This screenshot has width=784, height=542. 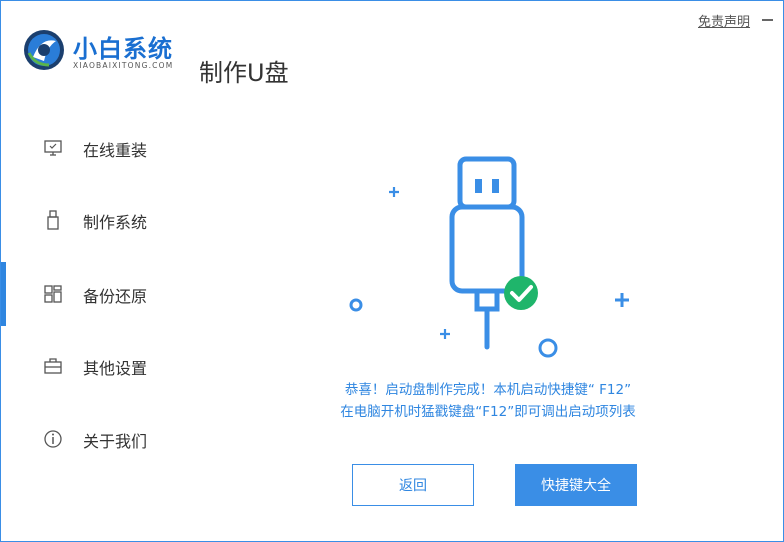 I want to click on message-line-2: 在电脑开机时猛戳键盘“F12”即可调出启动项列表, so click(x=488, y=412).